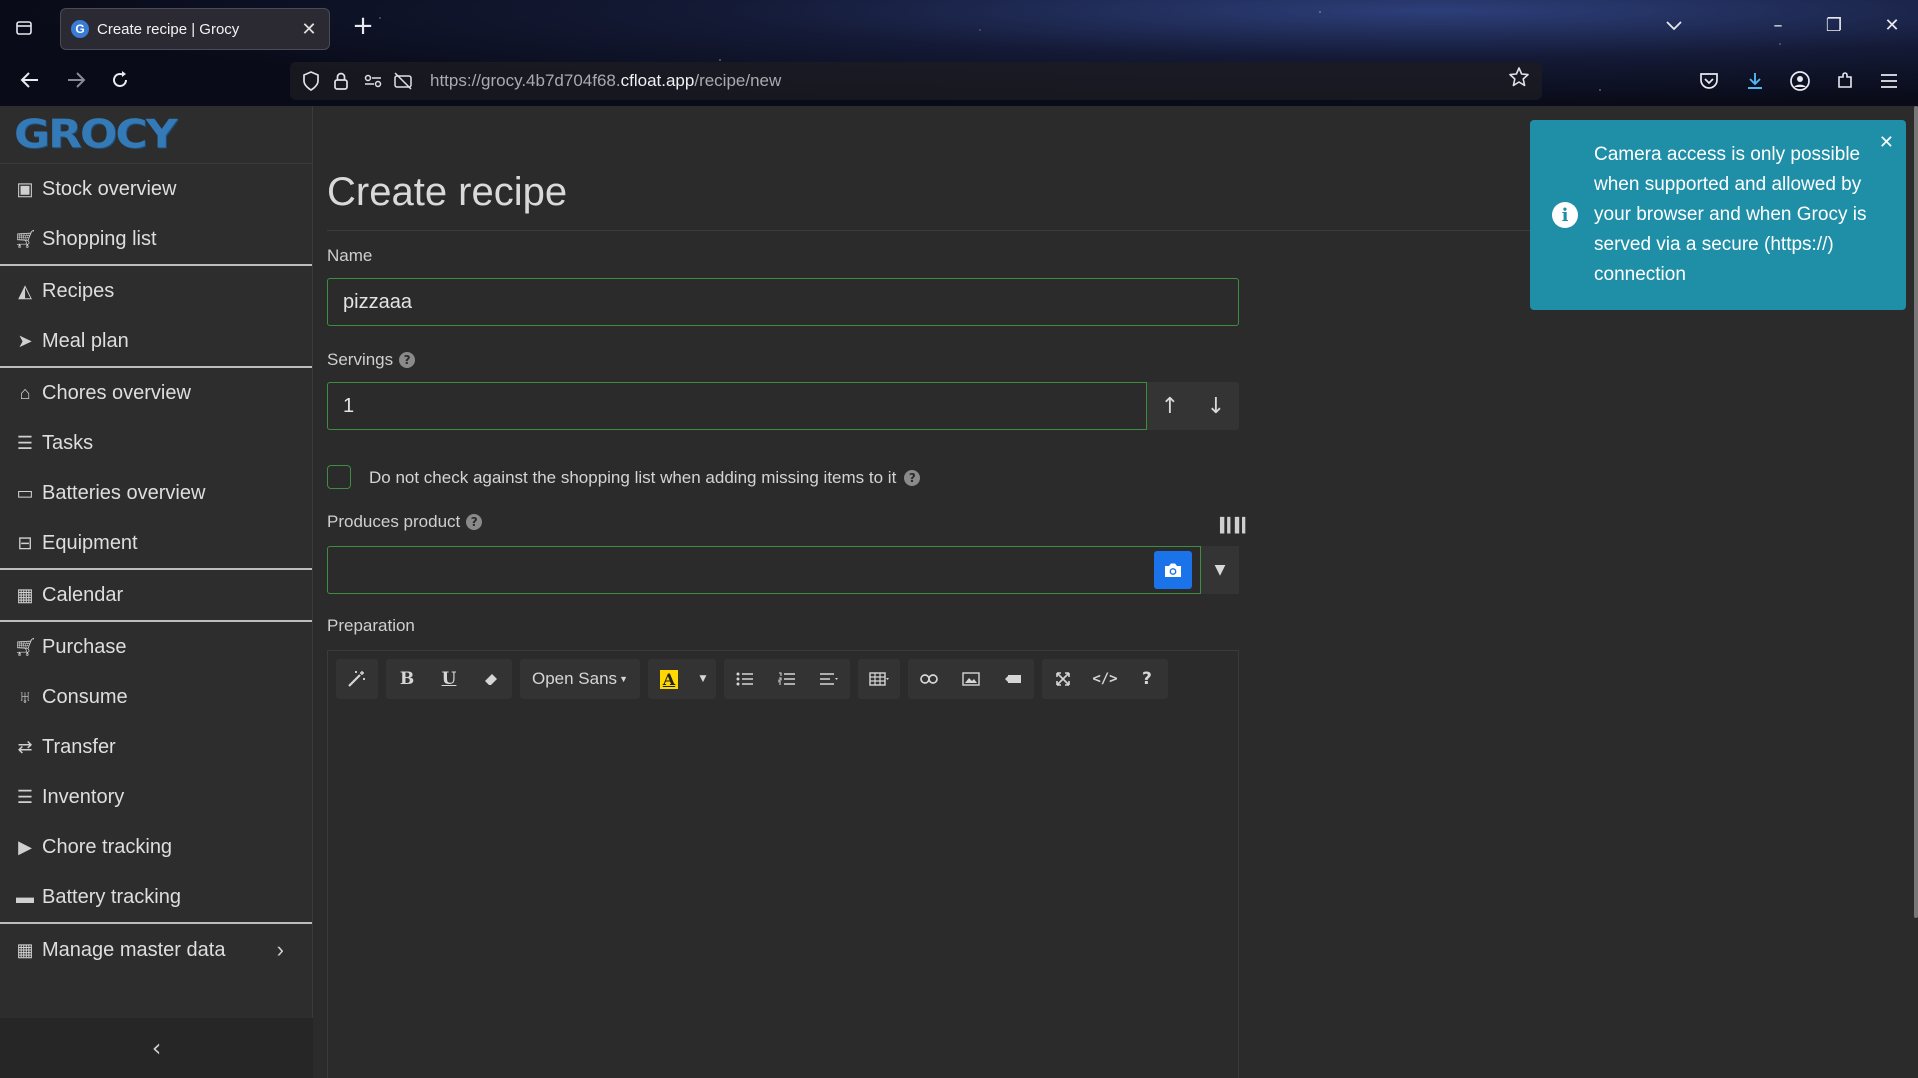  Describe the element at coordinates (25, 796) in the screenshot. I see `list-icon: ☰` at that location.